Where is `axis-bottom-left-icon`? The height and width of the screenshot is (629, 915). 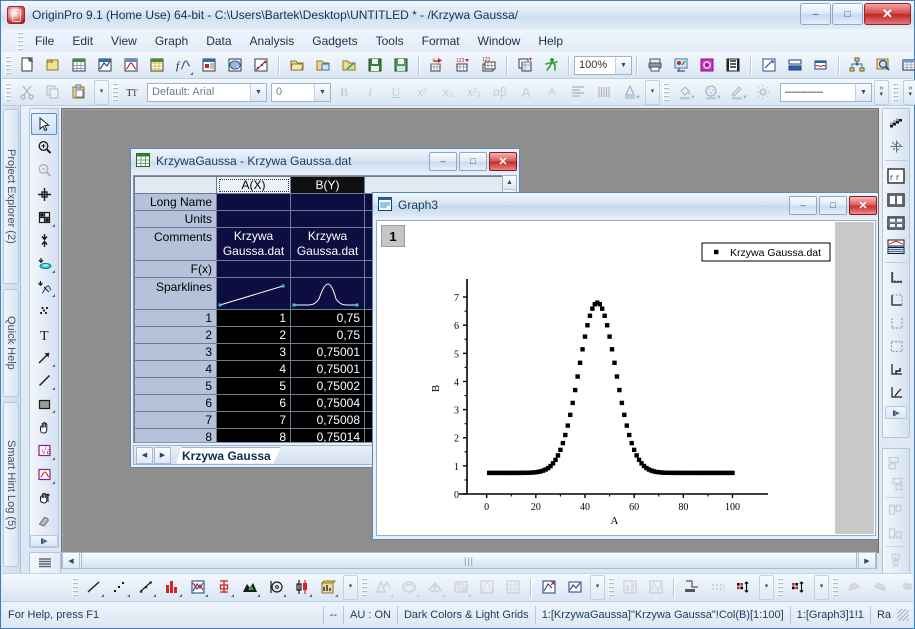 axis-bottom-left-icon is located at coordinates (896, 277).